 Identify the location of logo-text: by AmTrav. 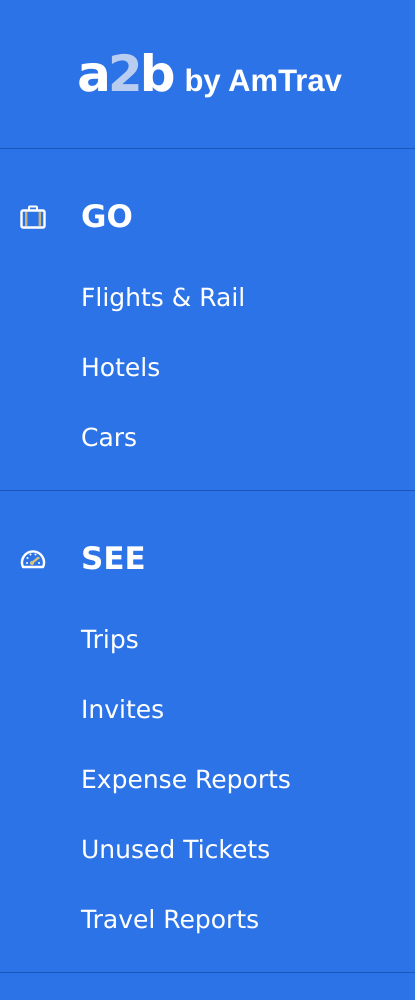
(263, 81).